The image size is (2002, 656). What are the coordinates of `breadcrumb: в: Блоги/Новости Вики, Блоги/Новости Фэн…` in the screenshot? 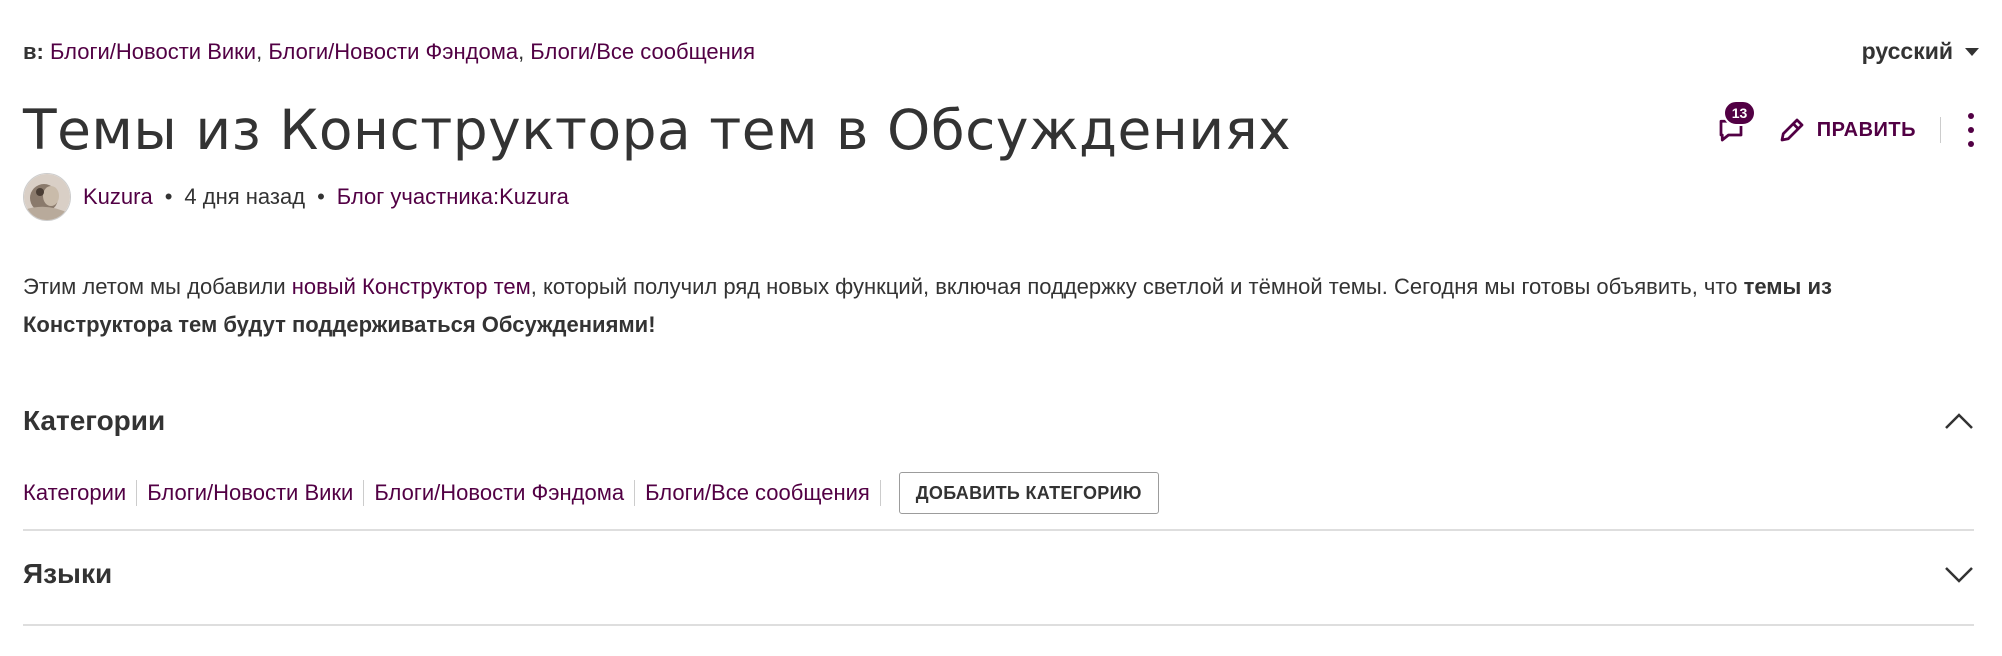 It's located at (1001, 52).